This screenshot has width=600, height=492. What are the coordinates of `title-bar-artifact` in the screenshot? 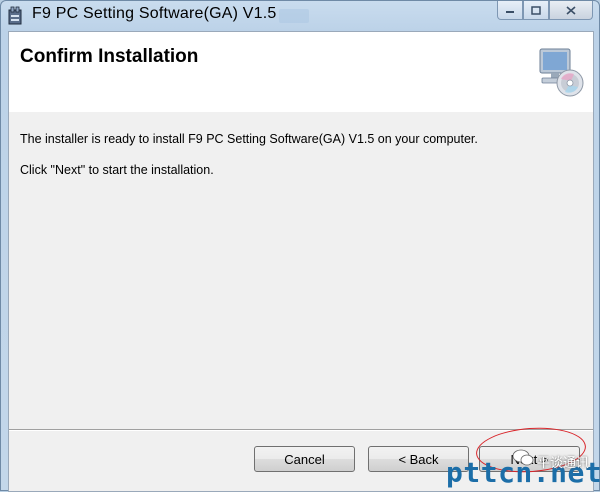 It's located at (294, 16).